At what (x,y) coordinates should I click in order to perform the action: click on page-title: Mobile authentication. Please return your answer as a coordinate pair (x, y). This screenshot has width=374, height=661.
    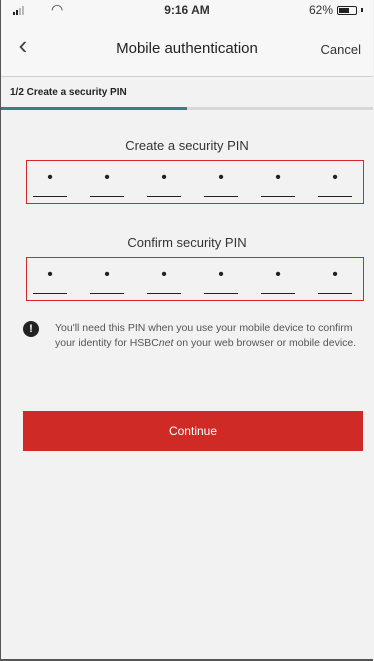
    Looking at the image, I should click on (187, 48).